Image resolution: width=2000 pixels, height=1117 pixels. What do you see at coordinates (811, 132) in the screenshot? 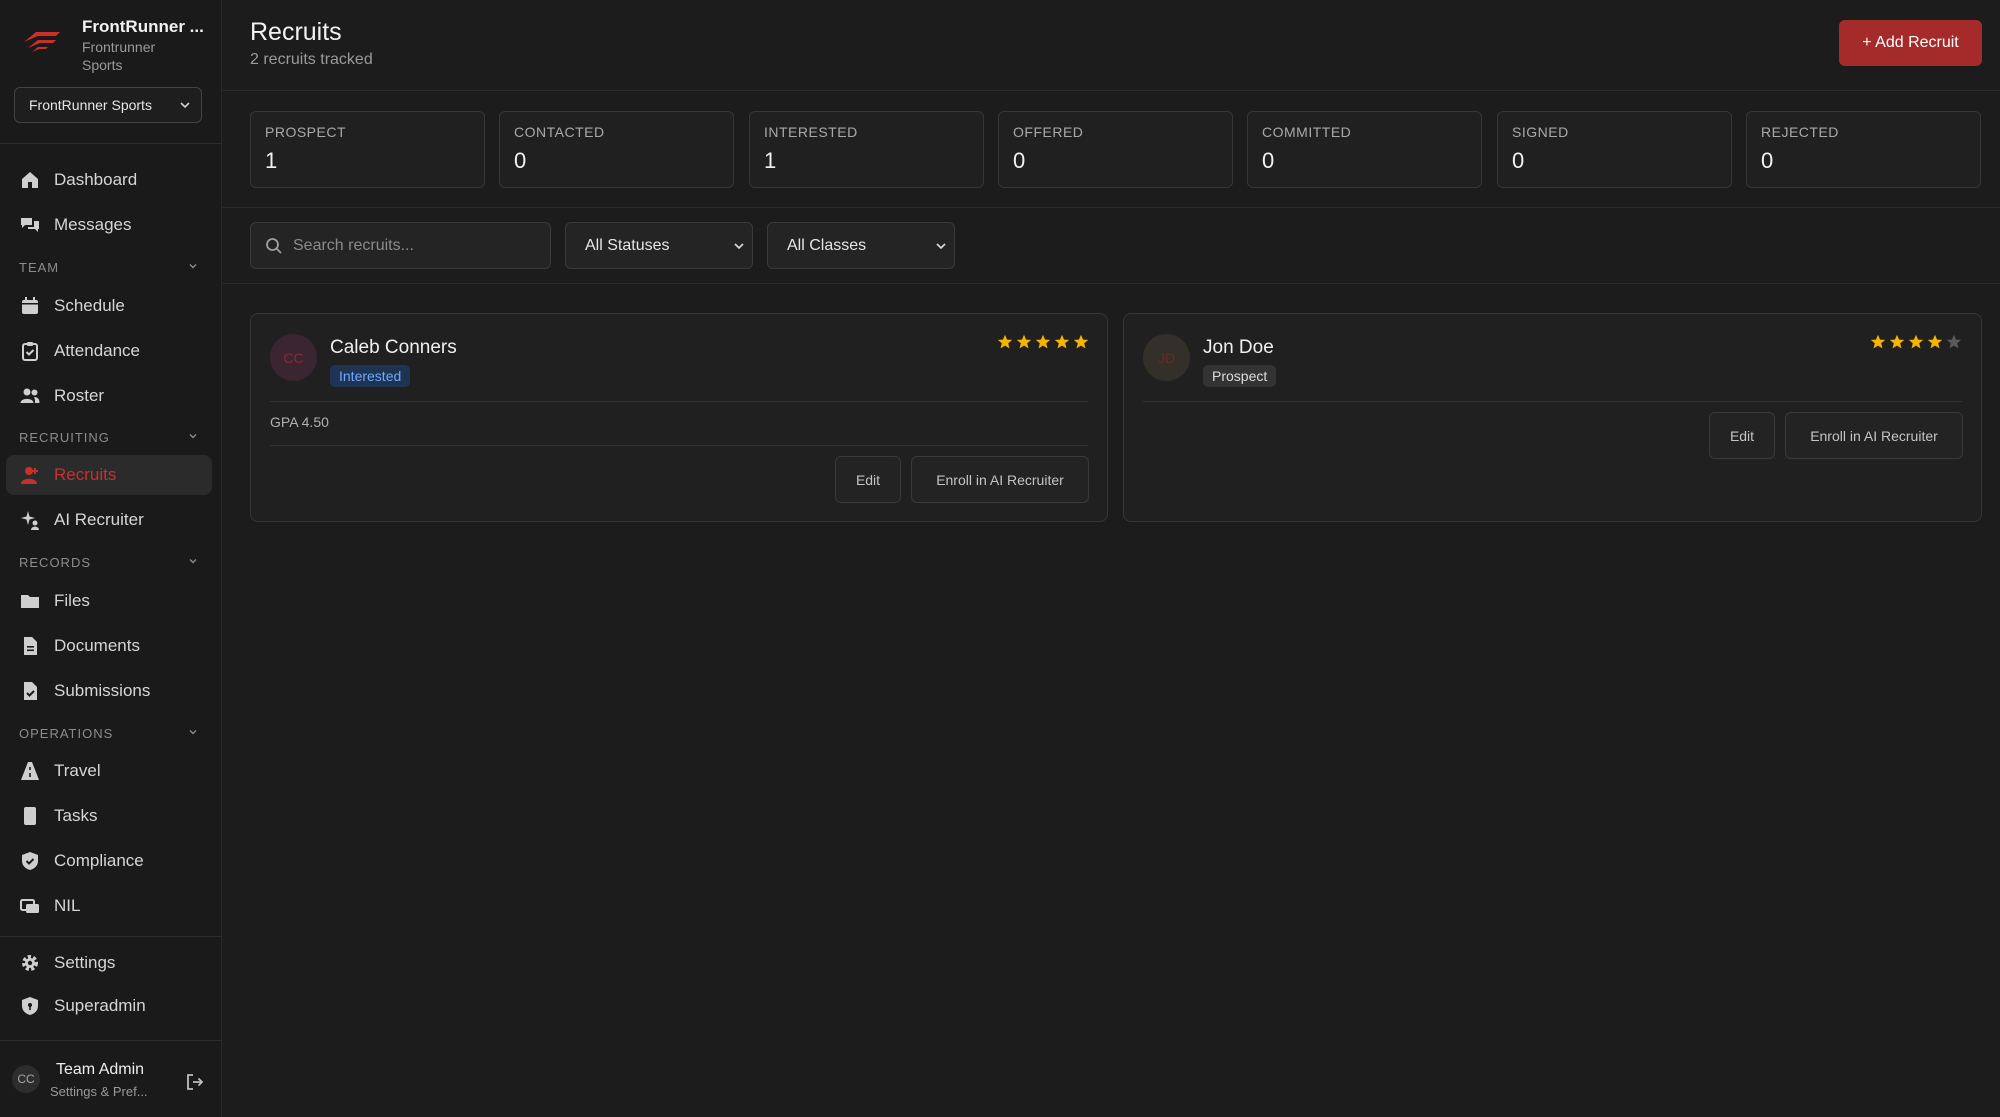
I see `stat-label: INTERESTED` at bounding box center [811, 132].